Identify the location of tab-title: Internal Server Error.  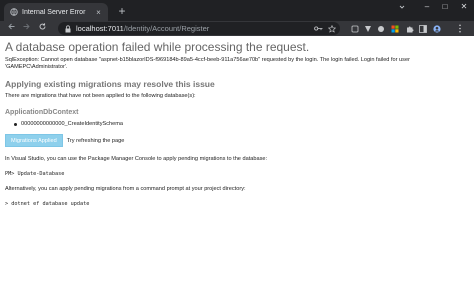
(54, 12).